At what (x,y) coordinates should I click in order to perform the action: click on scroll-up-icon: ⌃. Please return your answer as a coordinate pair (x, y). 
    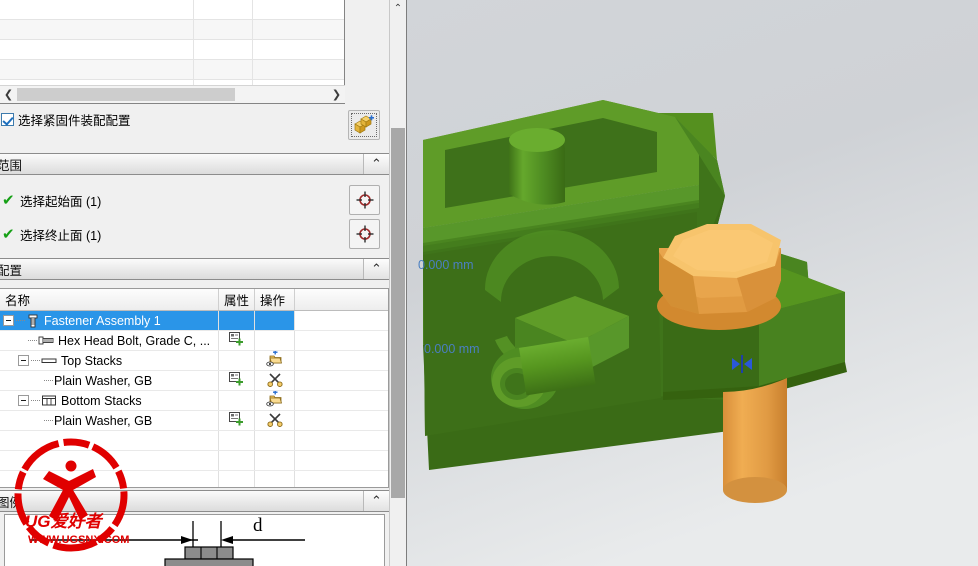
    Looking at the image, I should click on (398, 8).